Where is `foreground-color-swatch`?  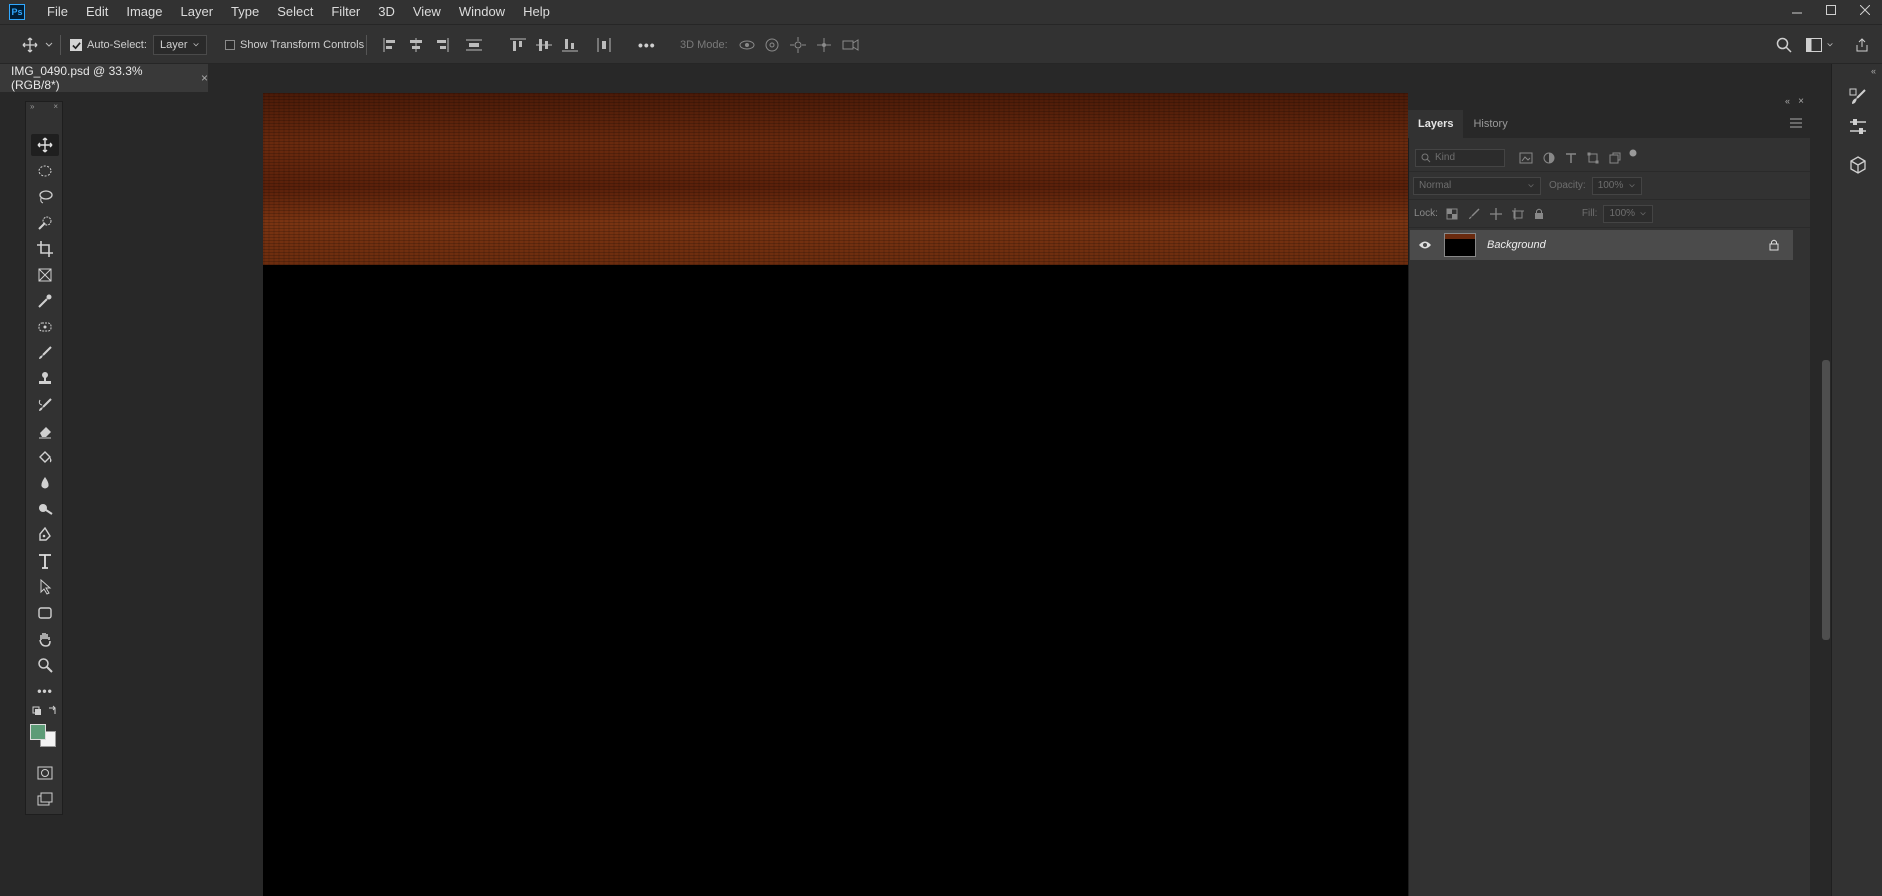 foreground-color-swatch is located at coordinates (38, 732).